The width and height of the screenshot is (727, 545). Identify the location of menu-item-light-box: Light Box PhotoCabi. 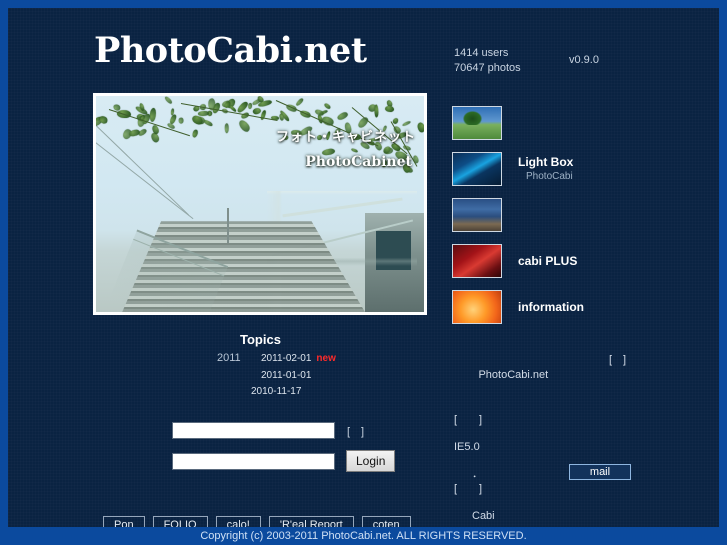
(577, 169).